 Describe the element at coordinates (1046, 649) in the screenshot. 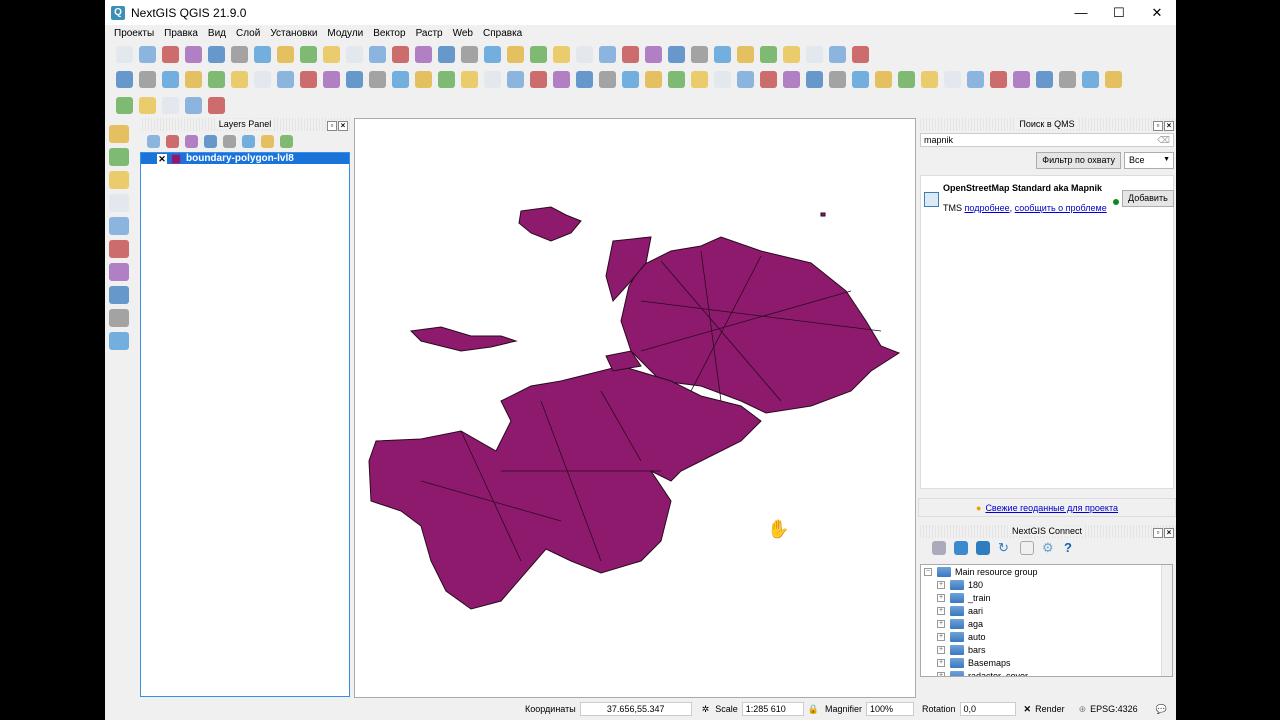

I see `tree-item: + bars` at that location.